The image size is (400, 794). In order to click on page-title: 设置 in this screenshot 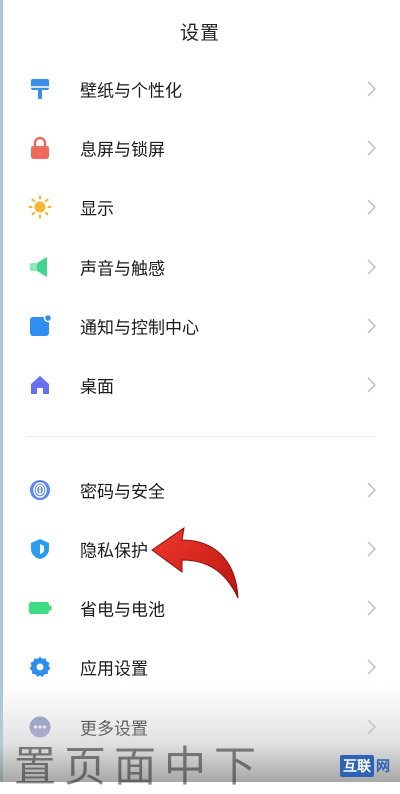, I will do `click(199, 33)`.